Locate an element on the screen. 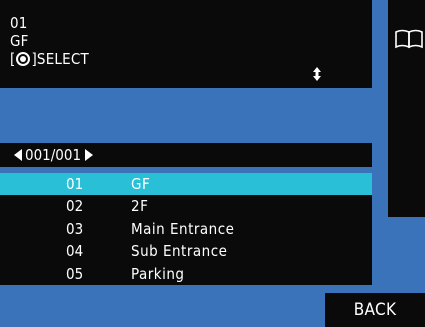  scroll-updown-icon is located at coordinates (317, 74).